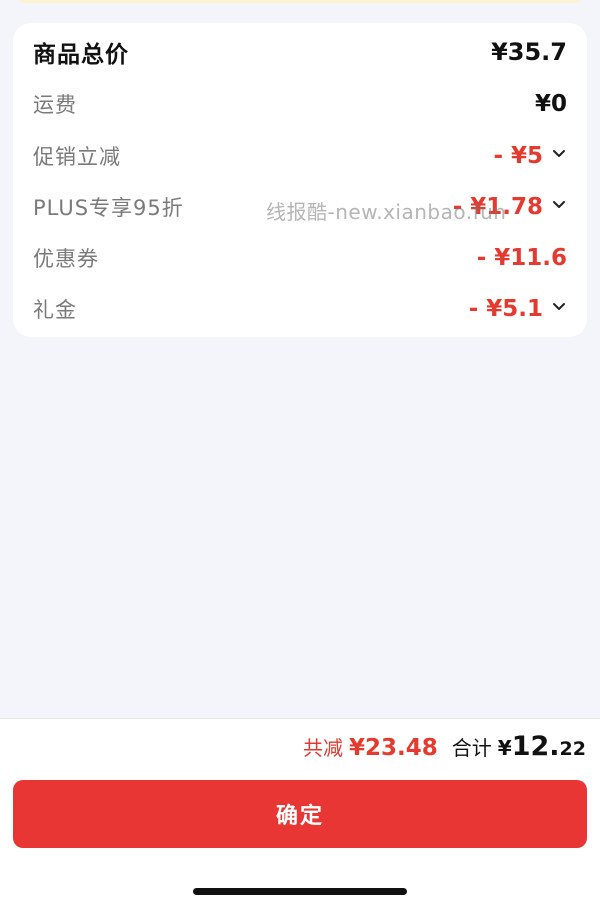  Describe the element at coordinates (504, 748) in the screenshot. I see `total-currency: ¥` at that location.